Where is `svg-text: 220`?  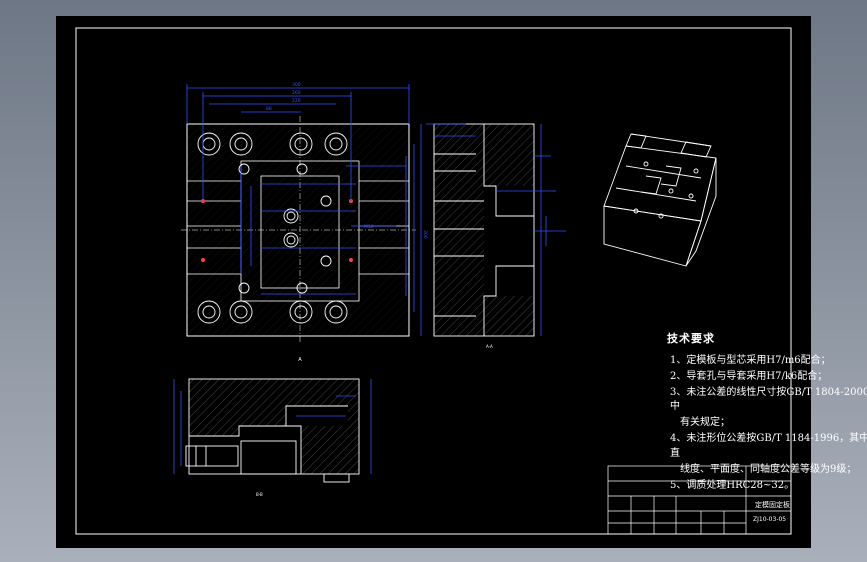
svg-text: 220 is located at coordinates (296, 101).